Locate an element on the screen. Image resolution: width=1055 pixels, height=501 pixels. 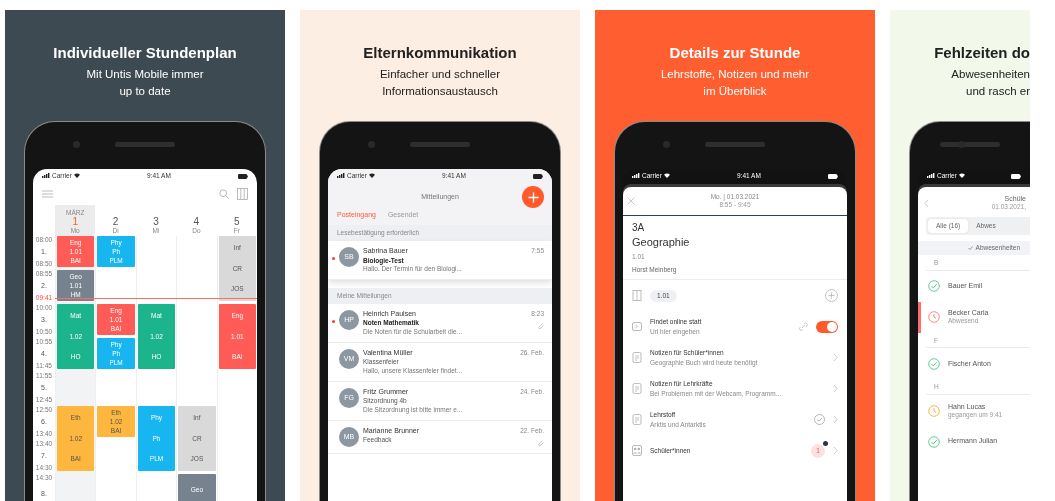
menu-icon is located at coordinates (47, 194).